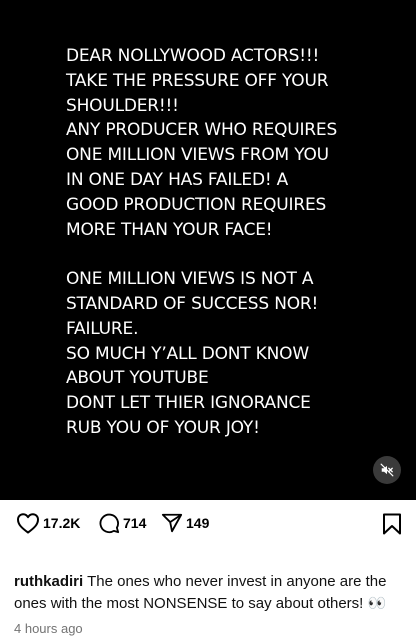 This screenshot has width=416, height=638. What do you see at coordinates (231, 254) in the screenshot?
I see `post-line-gap` at bounding box center [231, 254].